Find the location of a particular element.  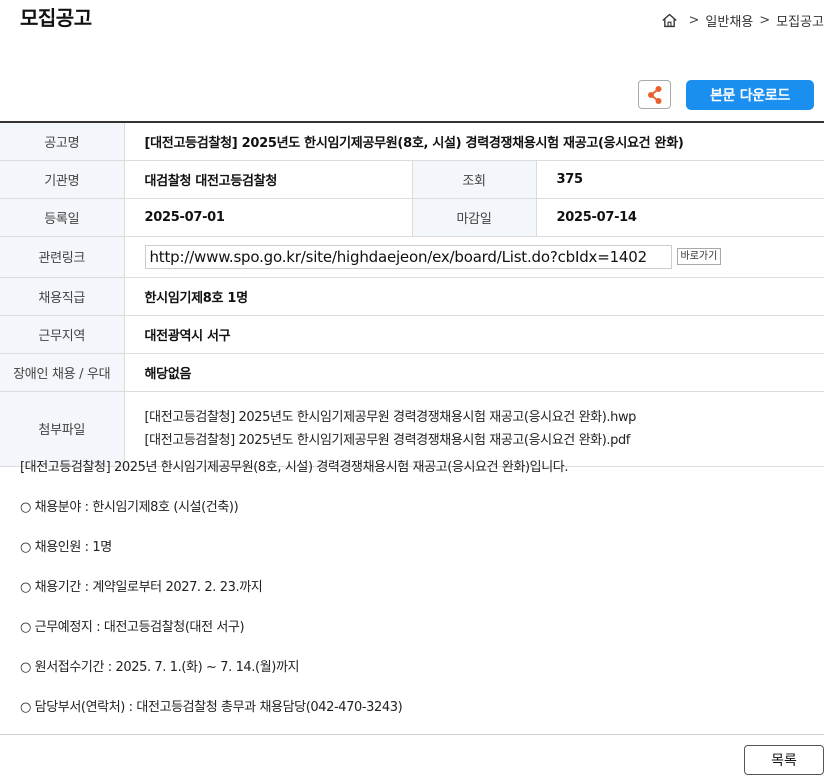

go-link-button: 바로가기 is located at coordinates (699, 256).